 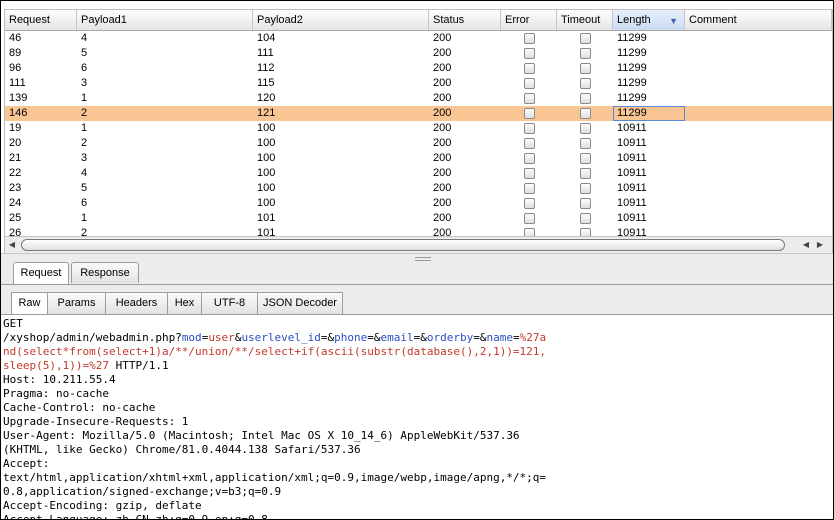 What do you see at coordinates (41, 273) in the screenshot?
I see `tab-request: Request` at bounding box center [41, 273].